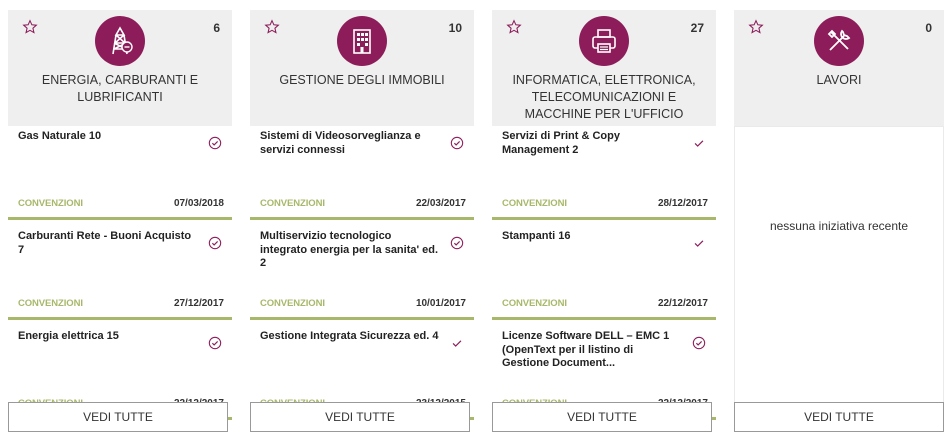 Image resolution: width=944 pixels, height=437 pixels. I want to click on initiative-card: Stampanti 16 CONVENZIONI 22/12/2017, so click(604, 273).